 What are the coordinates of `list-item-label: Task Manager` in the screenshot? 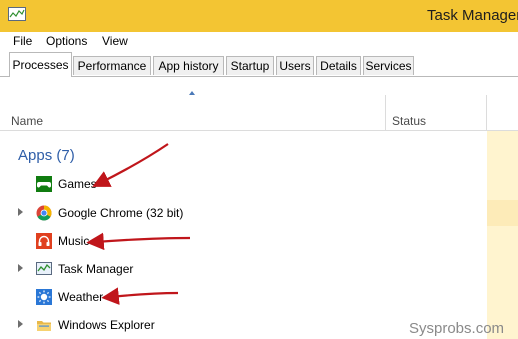 It's located at (96, 269).